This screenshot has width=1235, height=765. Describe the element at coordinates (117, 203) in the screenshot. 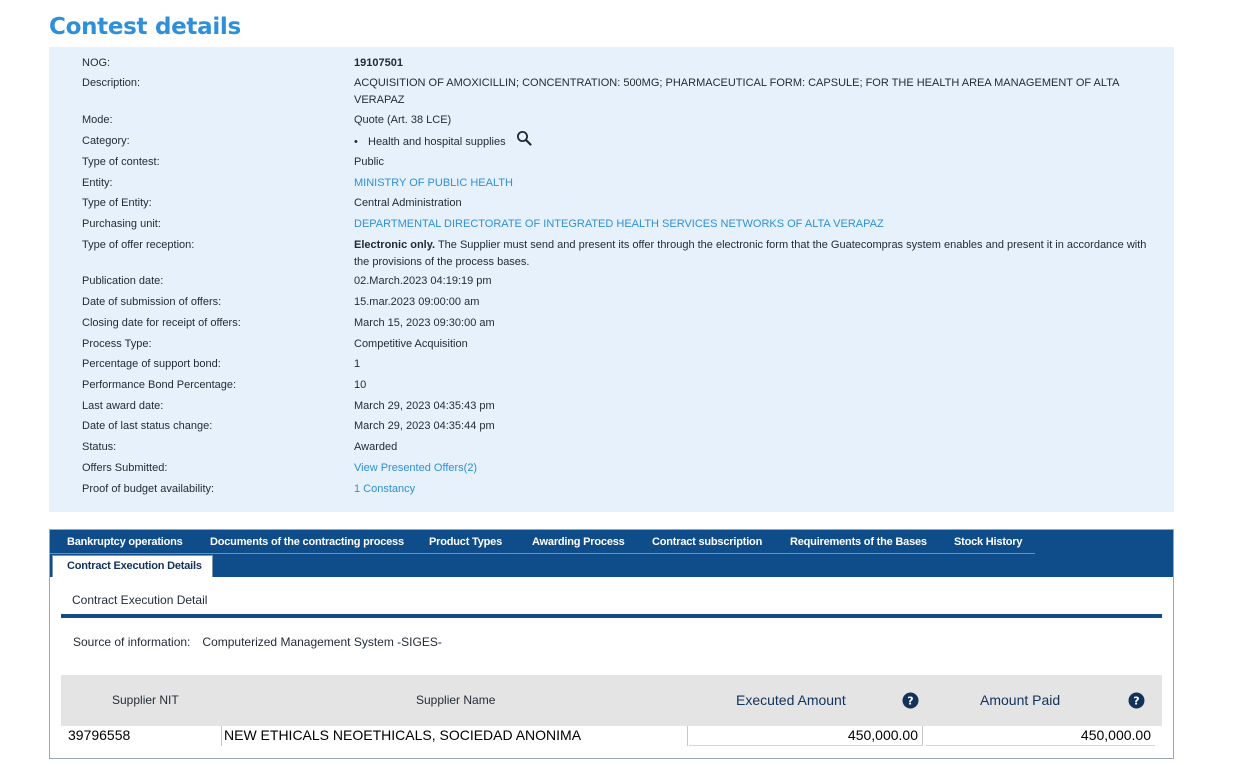

I see `detail-label: Type of Entity:` at that location.